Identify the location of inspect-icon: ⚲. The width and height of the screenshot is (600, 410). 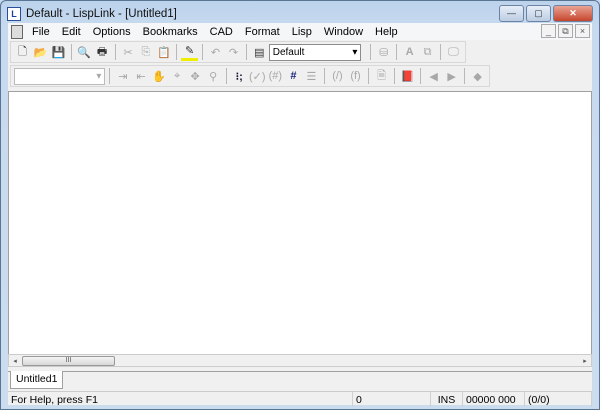
(213, 76).